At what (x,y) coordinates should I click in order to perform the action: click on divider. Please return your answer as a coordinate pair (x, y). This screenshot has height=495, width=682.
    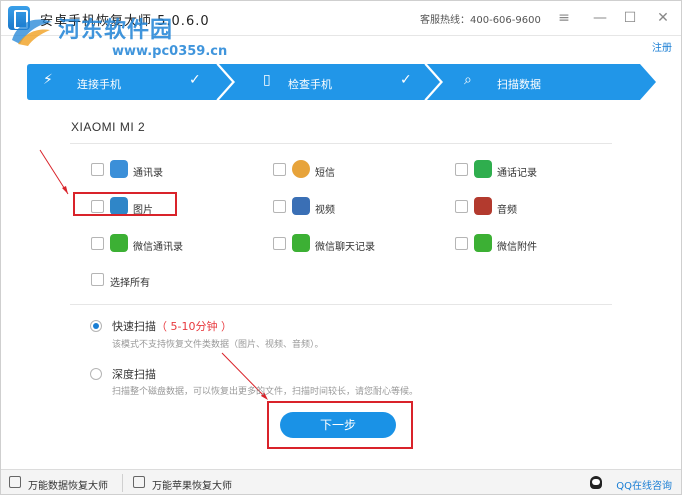
    Looking at the image, I should click on (341, 304).